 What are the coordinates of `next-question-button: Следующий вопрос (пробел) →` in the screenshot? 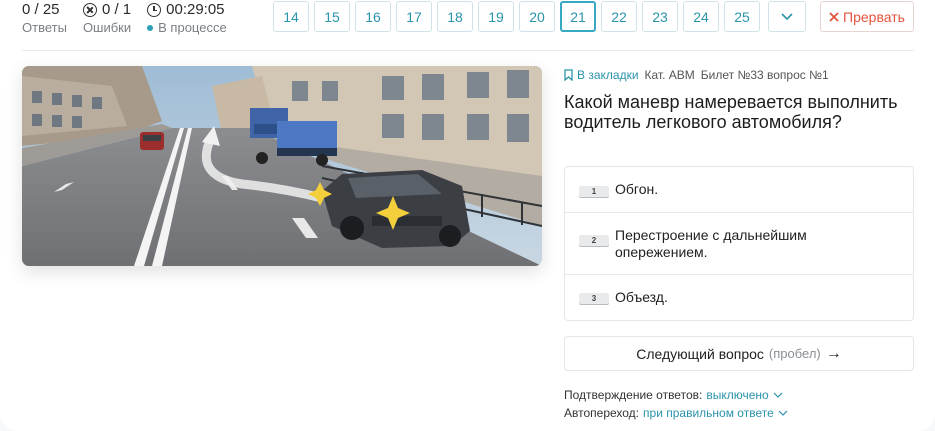 It's located at (739, 353).